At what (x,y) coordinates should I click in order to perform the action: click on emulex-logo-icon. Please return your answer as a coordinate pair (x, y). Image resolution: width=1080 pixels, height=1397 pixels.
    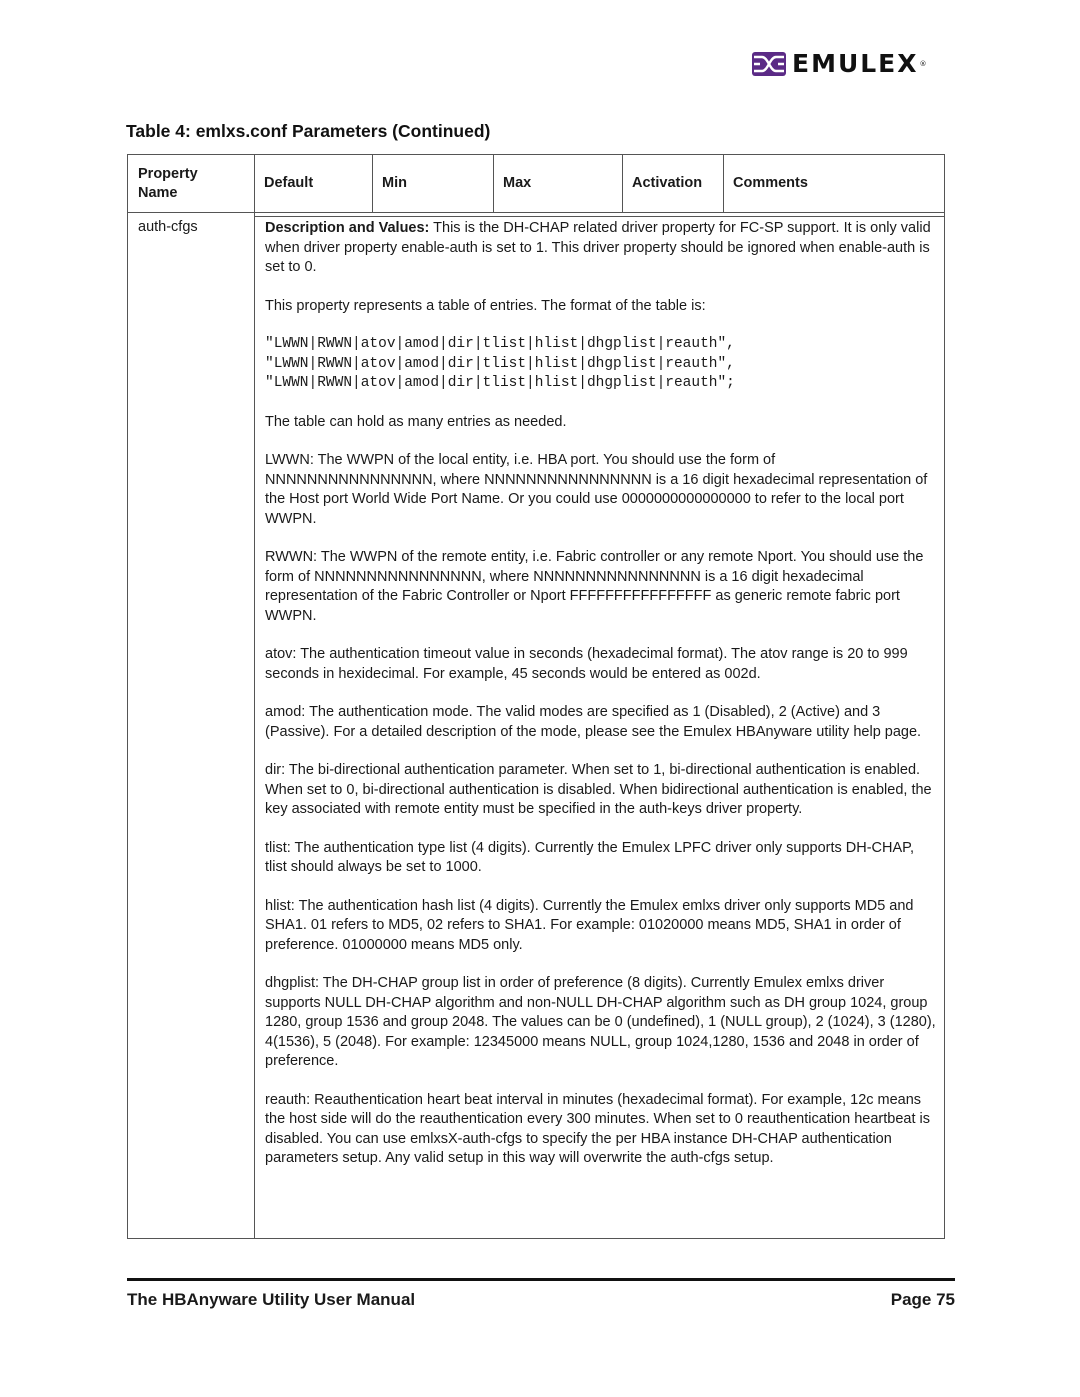
    Looking at the image, I should click on (769, 64).